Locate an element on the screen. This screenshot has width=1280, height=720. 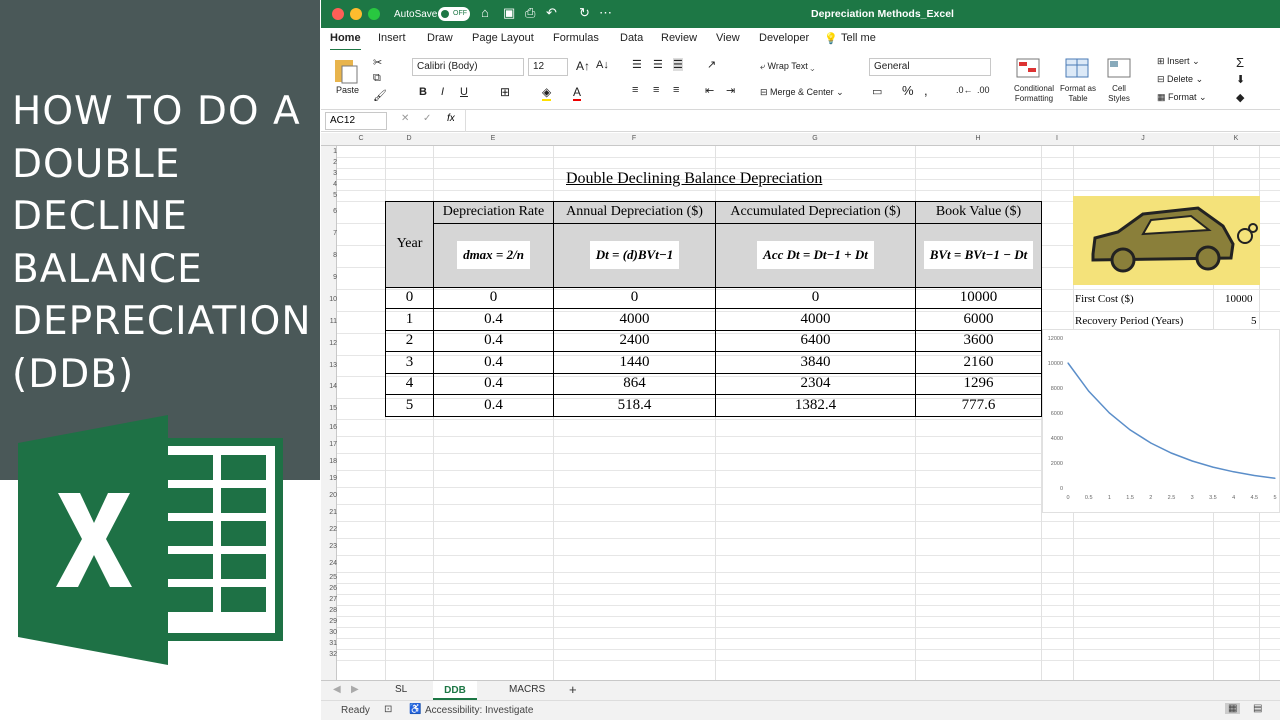
col-header-j: J is located at coordinates (1143, 138).